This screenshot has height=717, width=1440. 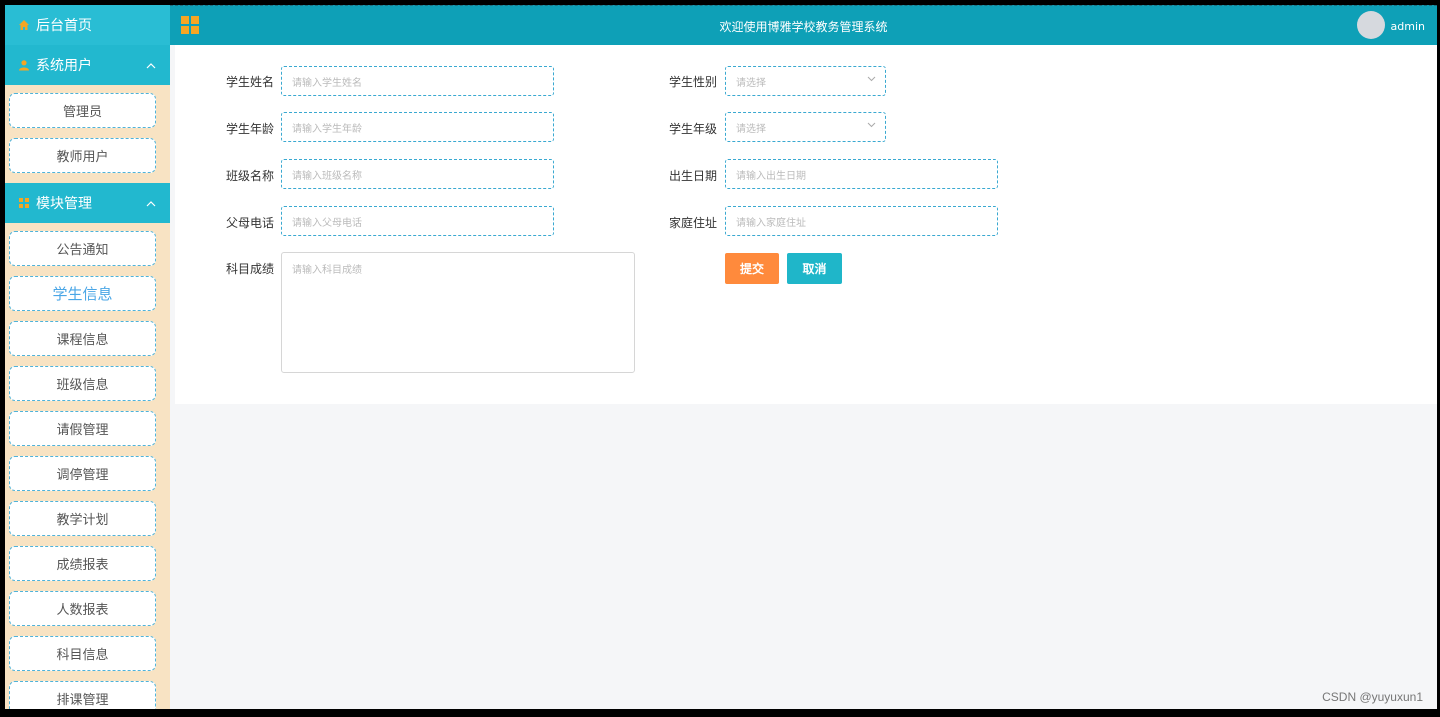 I want to click on watermark: CSDN @yuyuxun1, so click(x=1372, y=697).